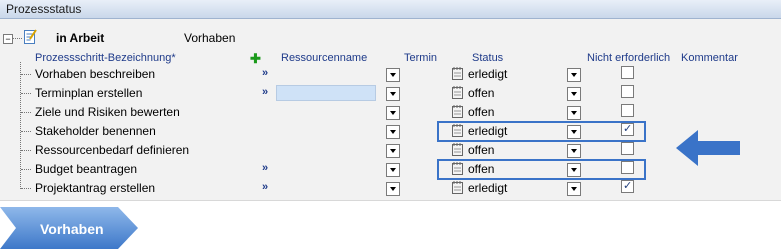 This screenshot has width=781, height=250. I want to click on step-name: Projektantrag erstellen, so click(95, 188).